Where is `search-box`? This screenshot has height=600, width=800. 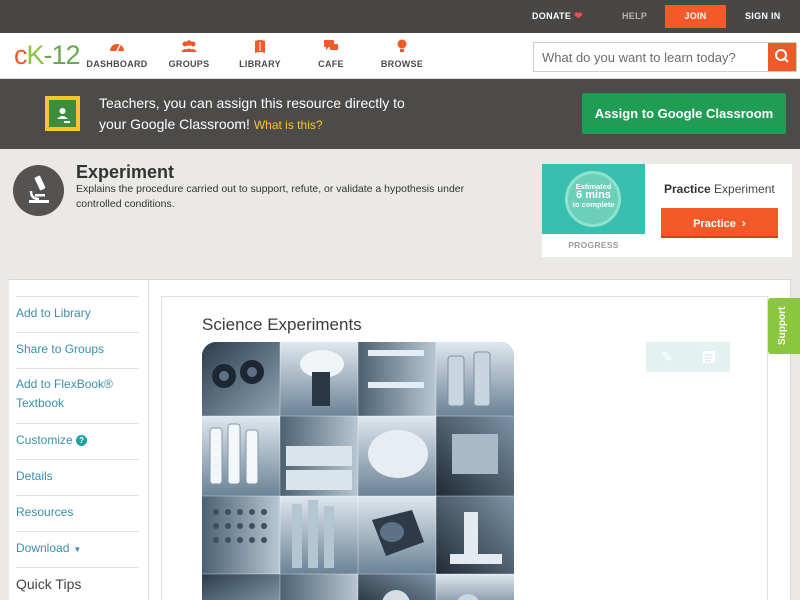 search-box is located at coordinates (665, 57).